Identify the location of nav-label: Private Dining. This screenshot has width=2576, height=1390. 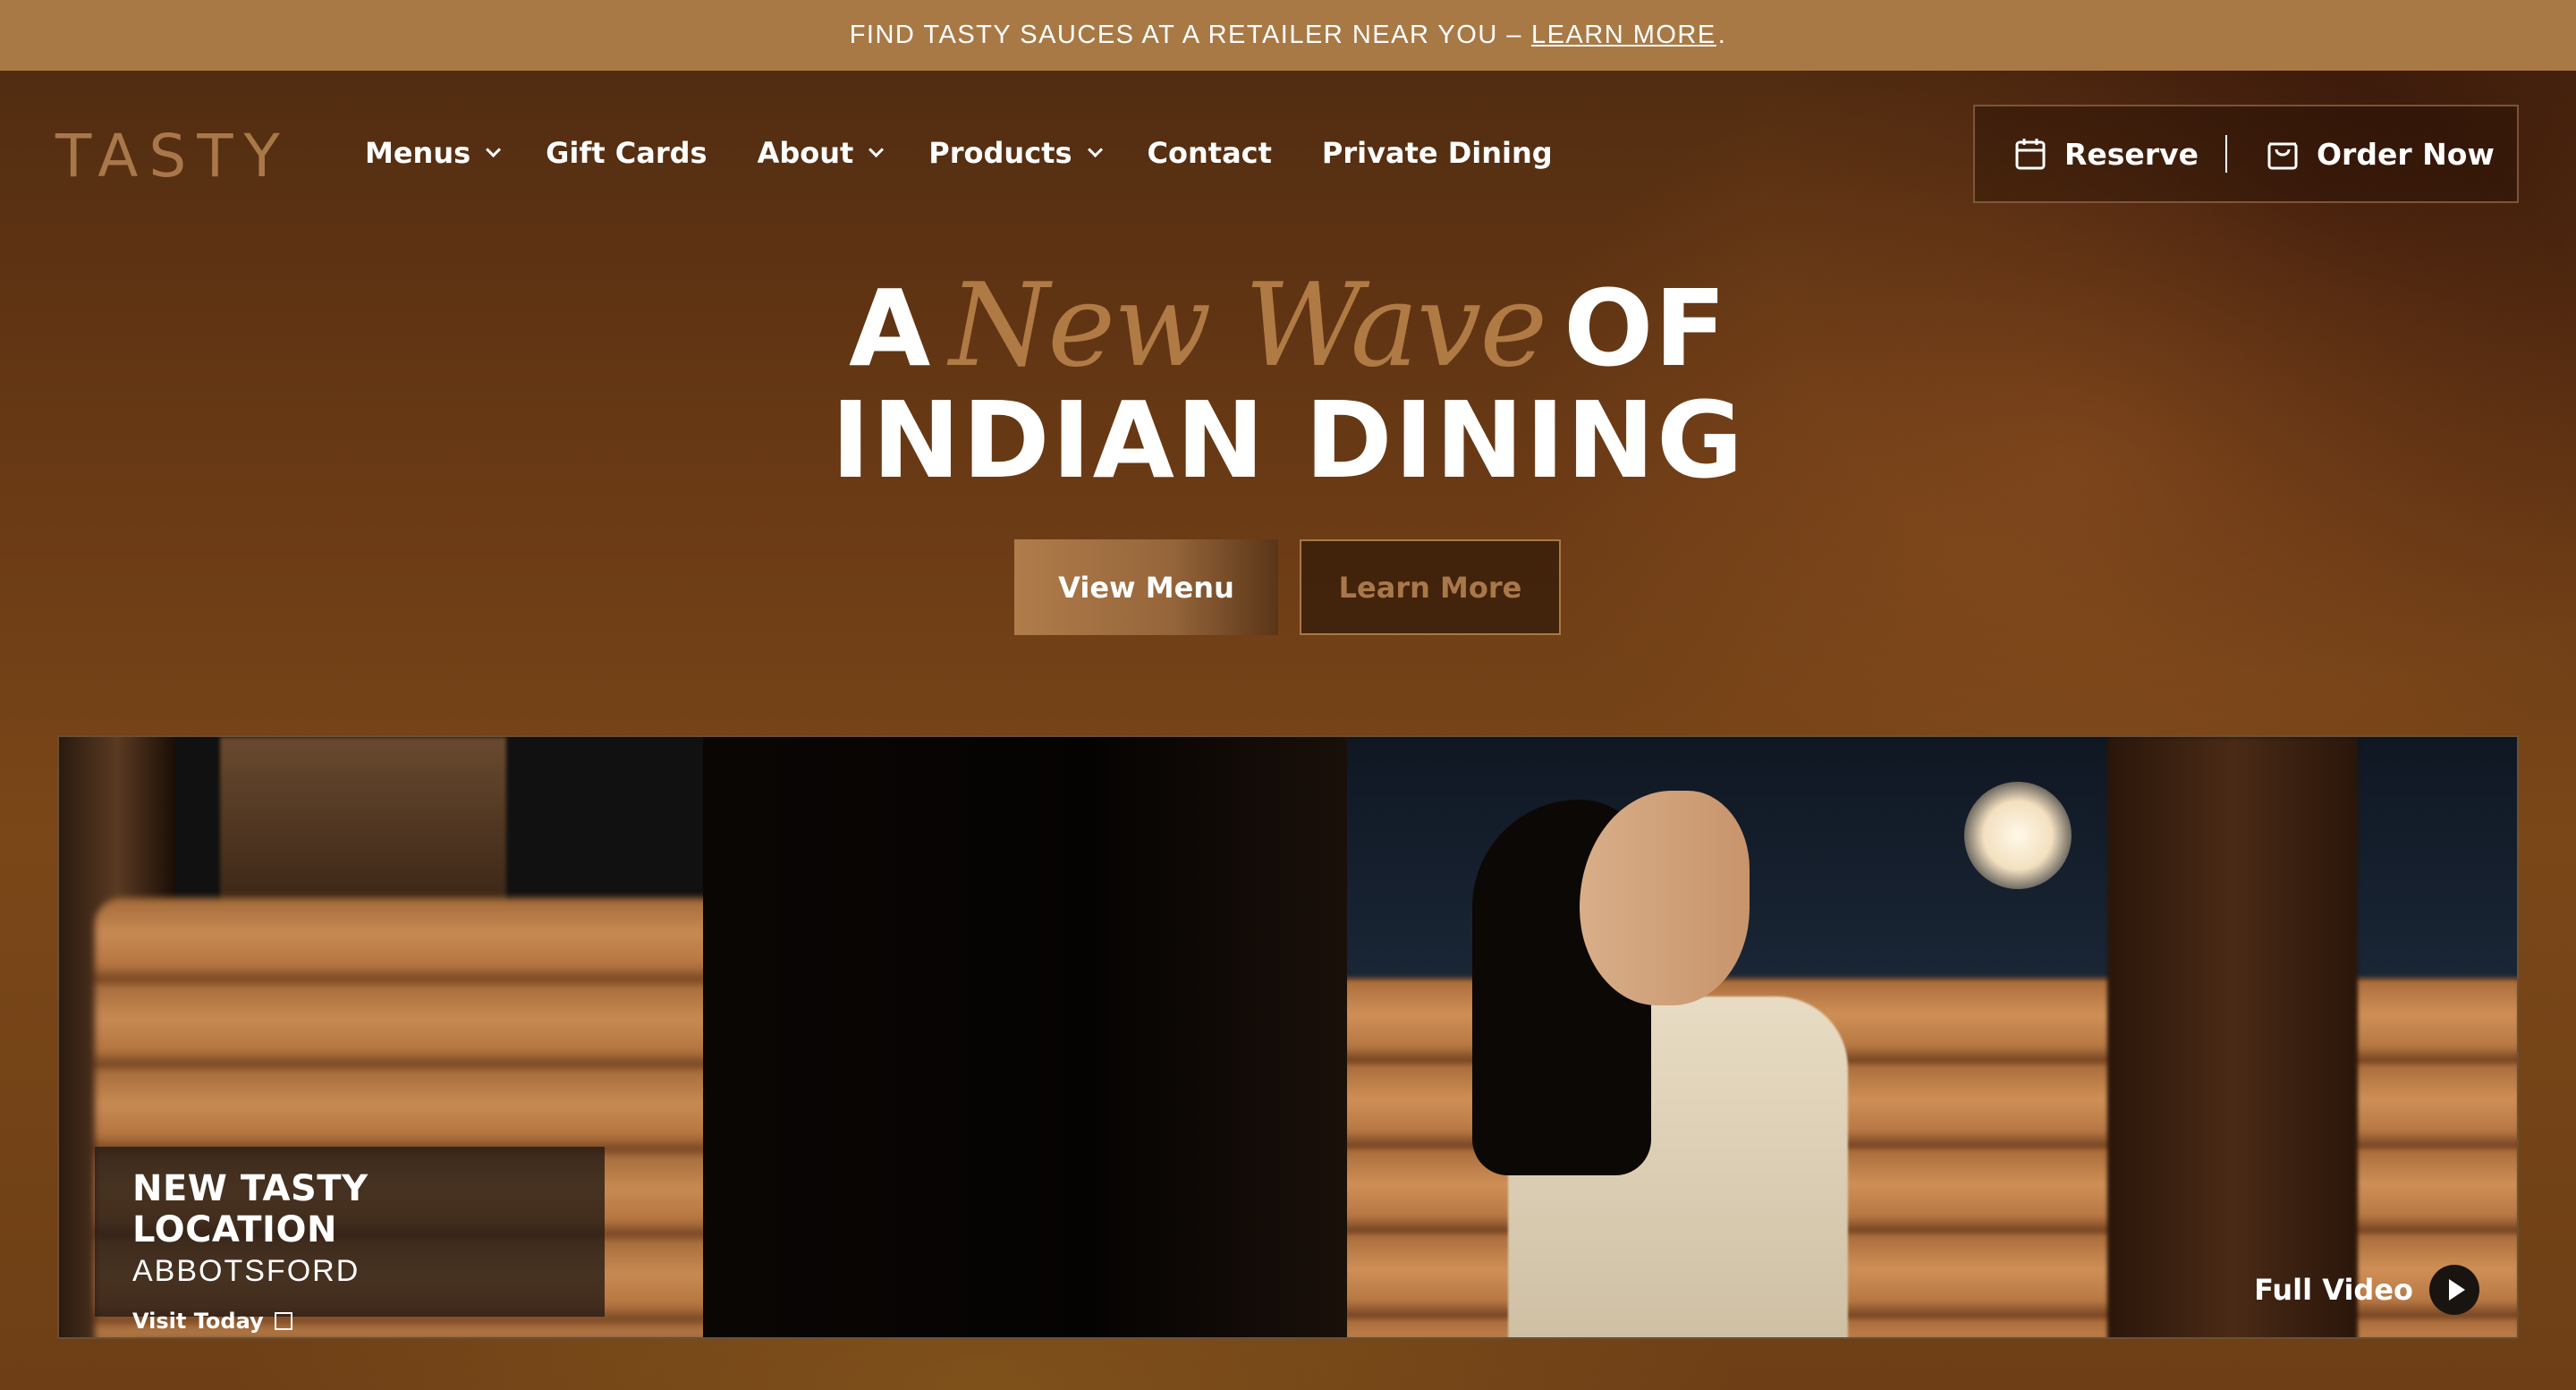
(1437, 153).